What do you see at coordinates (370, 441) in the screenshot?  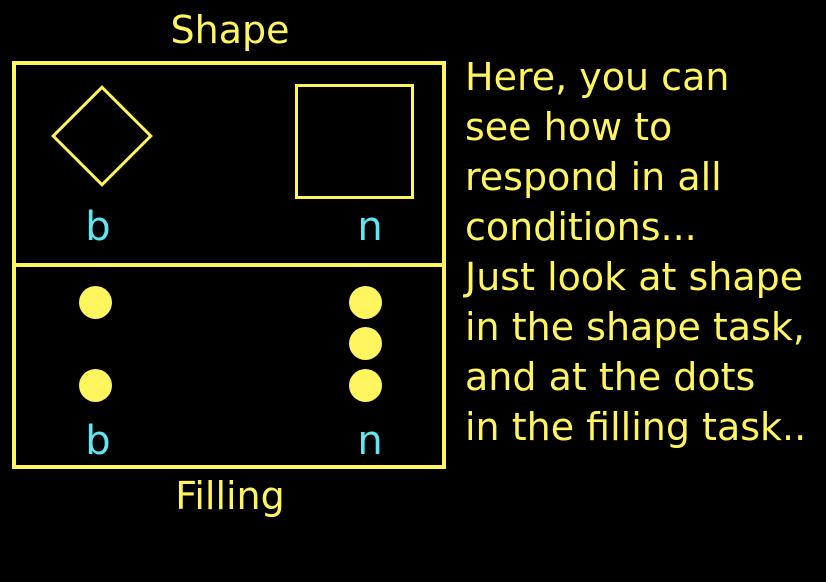 I see `filling-right-key: n` at bounding box center [370, 441].